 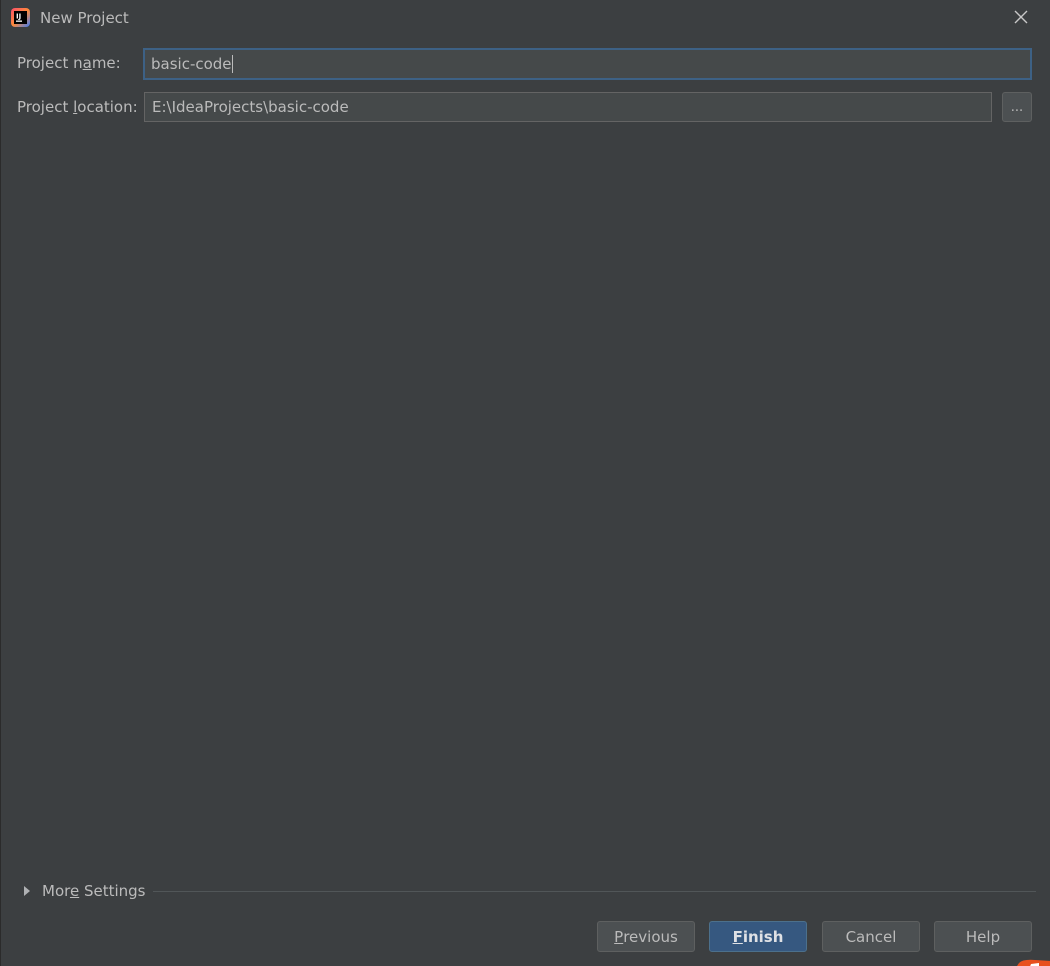 What do you see at coordinates (94, 891) in the screenshot?
I see `more-settings-label: More Settings` at bounding box center [94, 891].